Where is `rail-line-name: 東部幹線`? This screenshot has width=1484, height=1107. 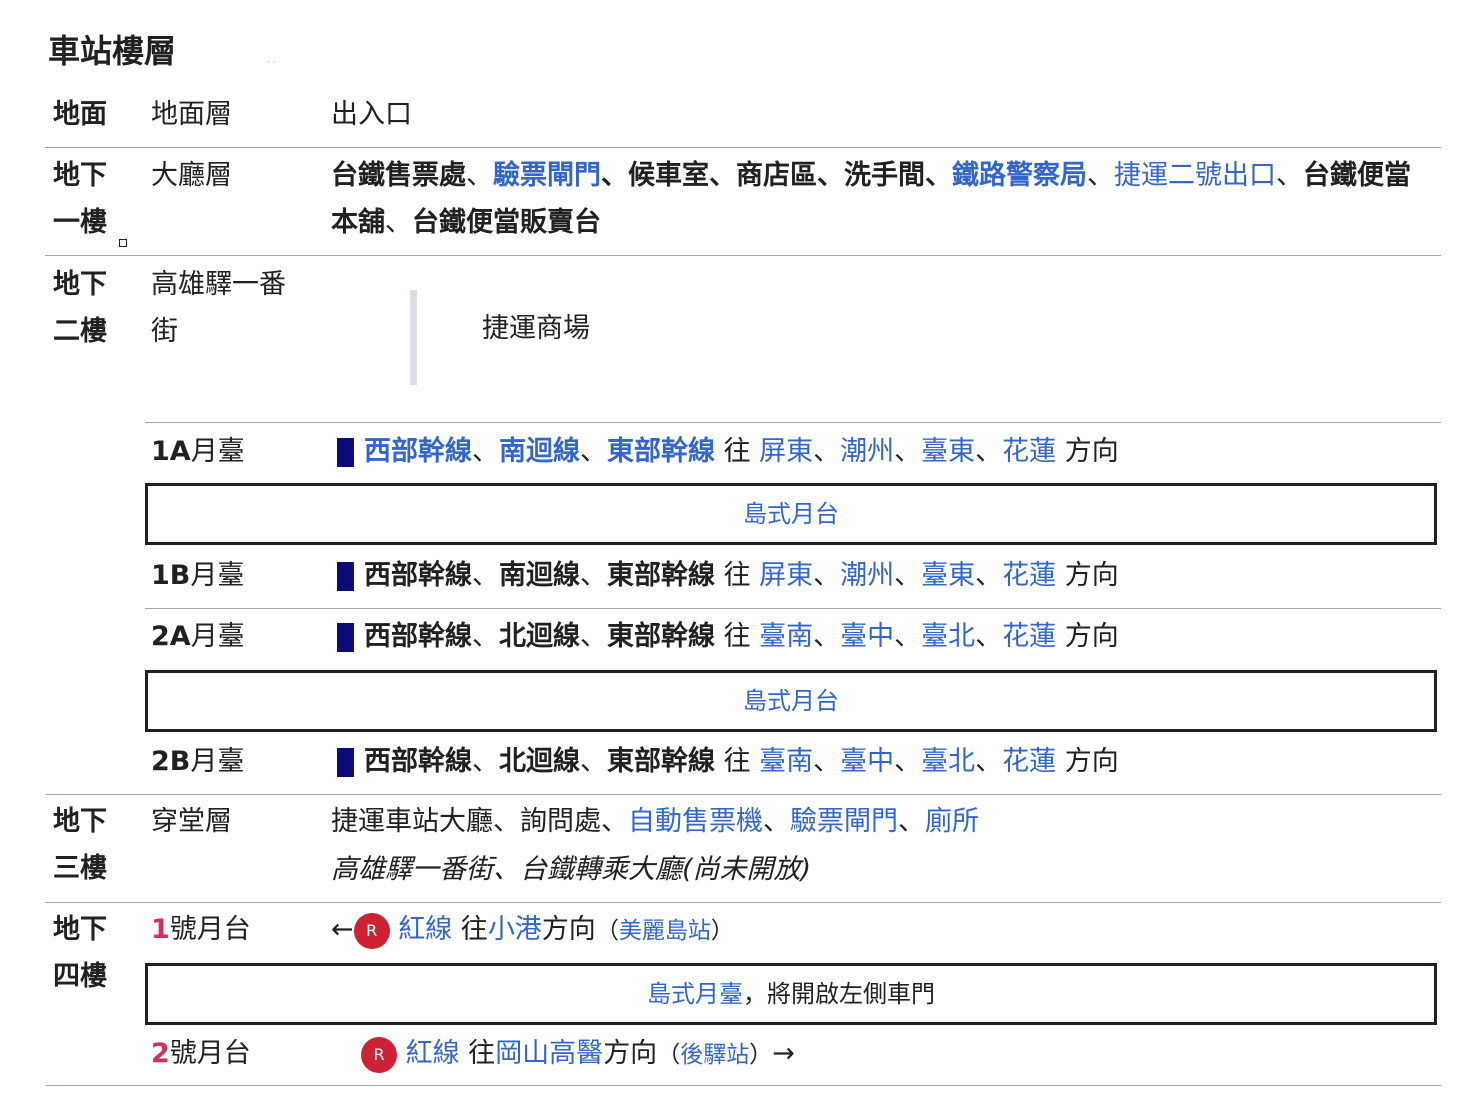
rail-line-name: 東部幹線 is located at coordinates (661, 761).